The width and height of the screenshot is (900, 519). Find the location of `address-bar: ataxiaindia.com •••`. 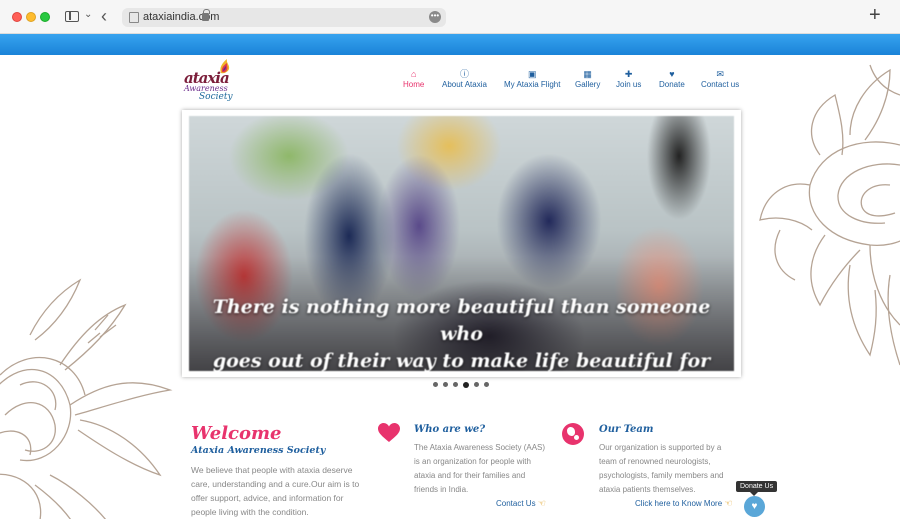

address-bar: ataxiaindia.com ••• is located at coordinates (284, 17).